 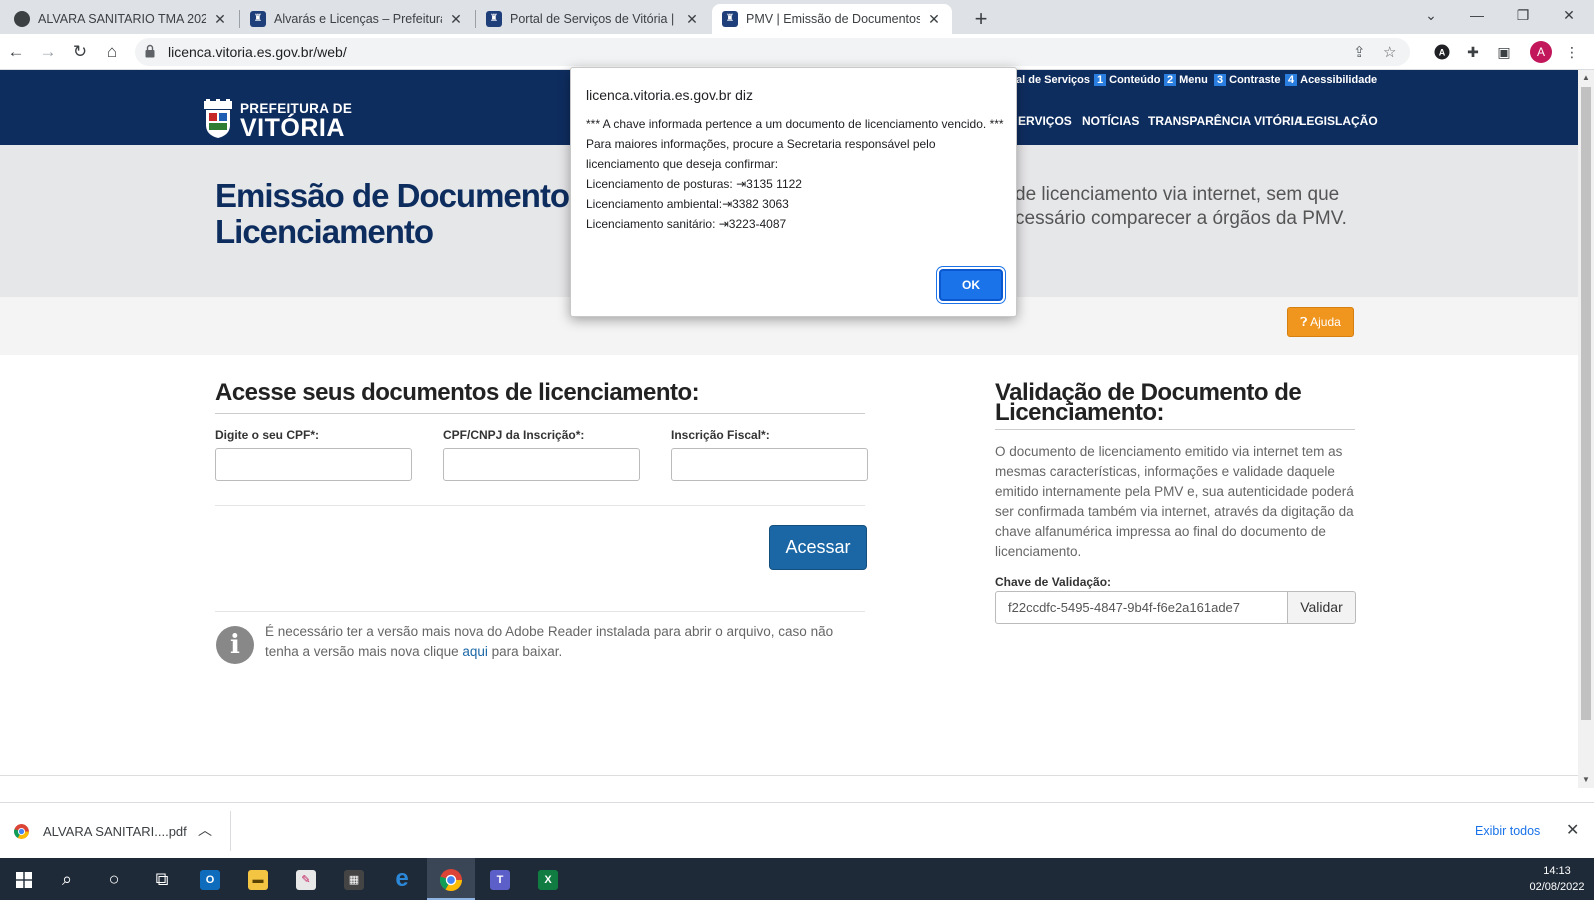 I want to click on skip-to-content-link: 1 Conteúdo, so click(x=1127, y=80).